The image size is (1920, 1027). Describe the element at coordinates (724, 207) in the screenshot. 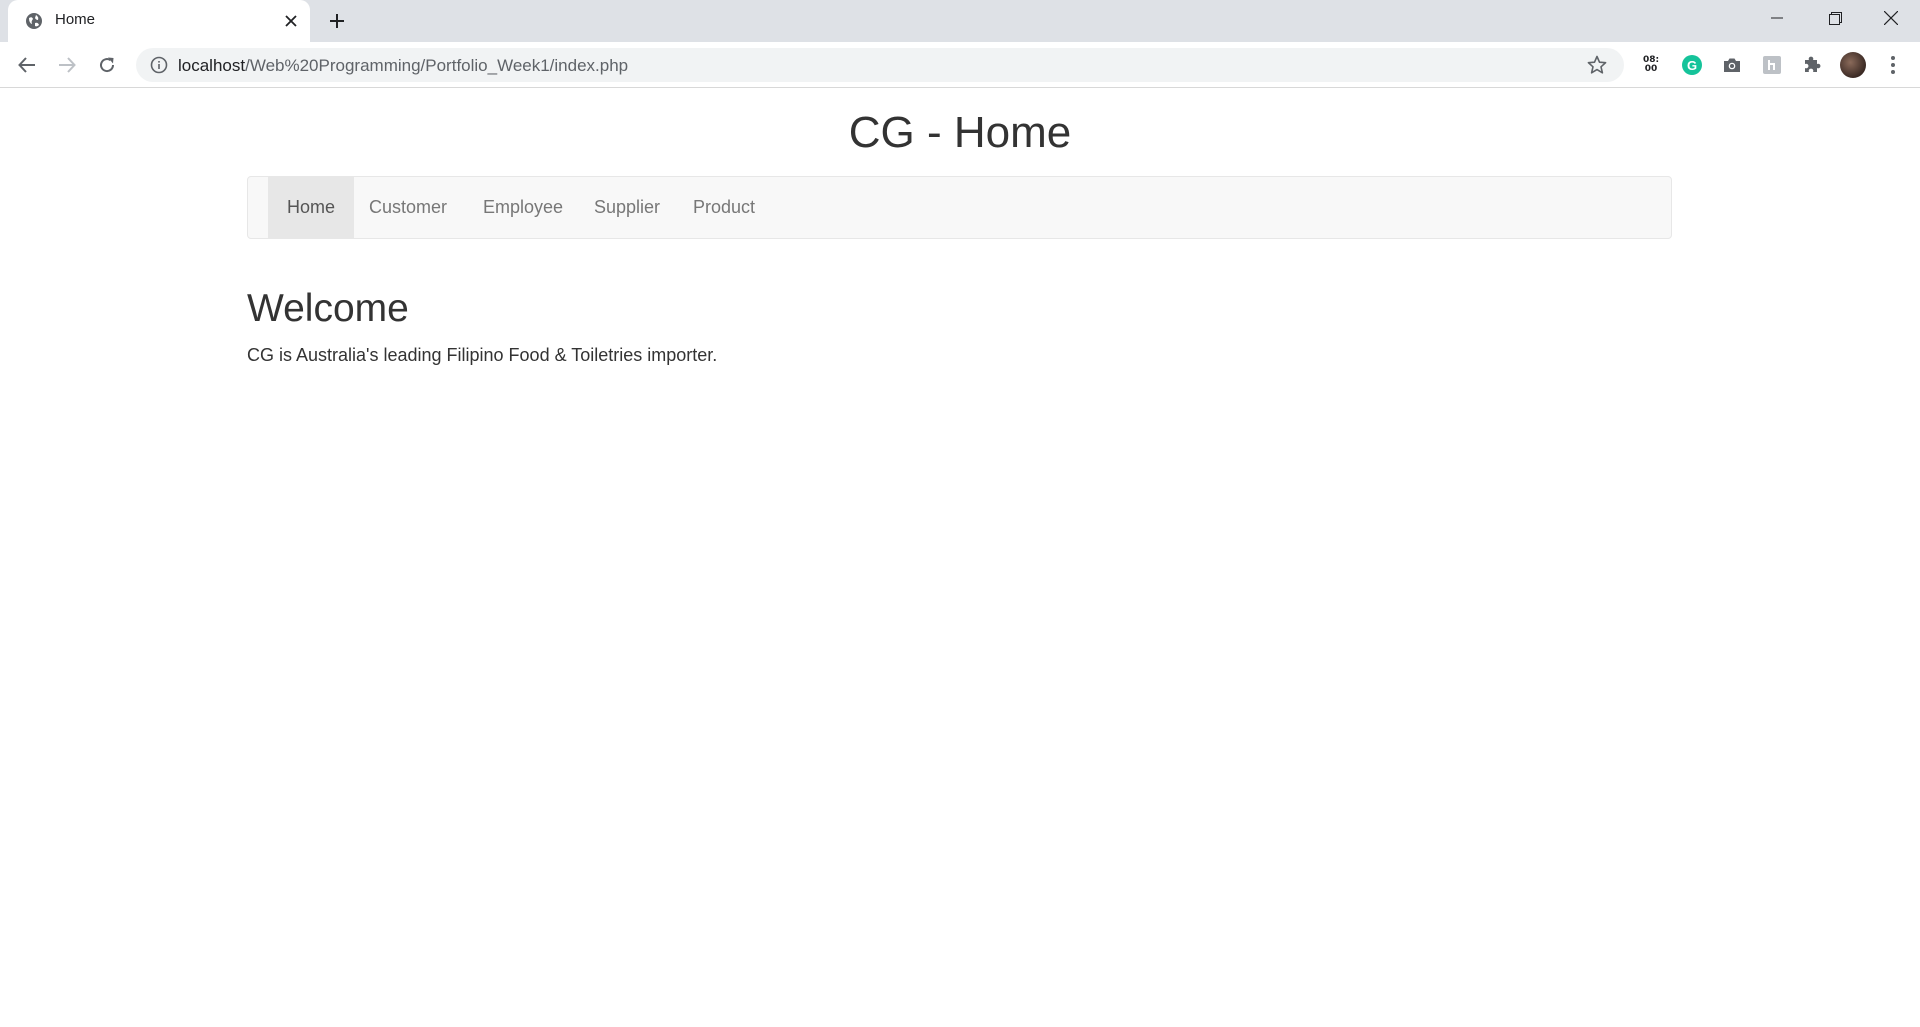

I see `nav-link-product: Product` at that location.